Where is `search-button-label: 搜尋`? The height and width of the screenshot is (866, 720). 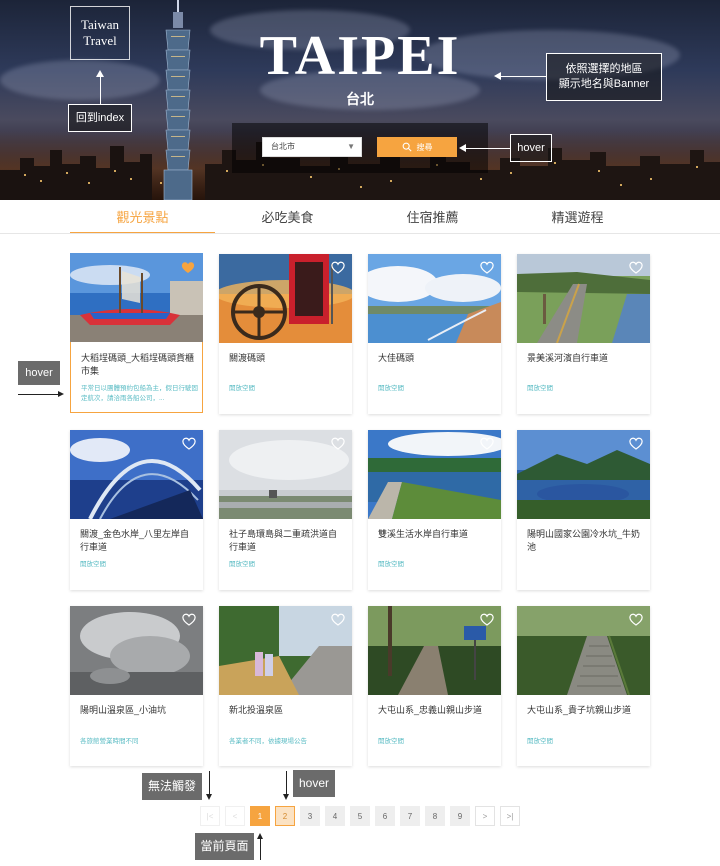
search-button-label: 搜尋 is located at coordinates (424, 147).